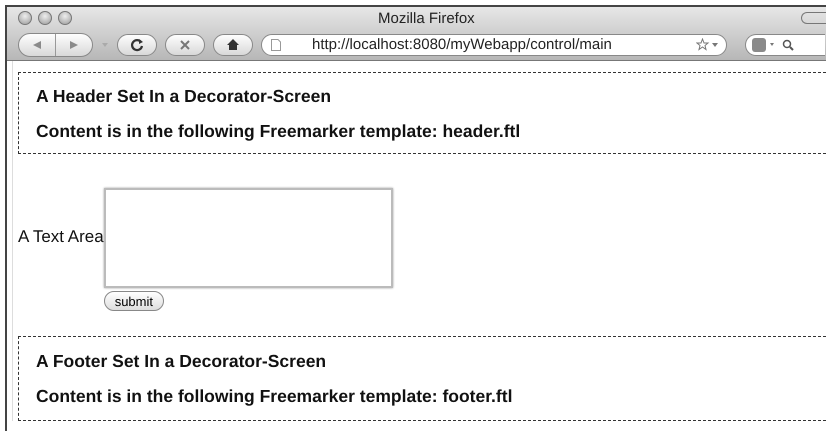  I want to click on footer-text: Content is in the following Freemarker template: footer.ftl, so click(275, 396).